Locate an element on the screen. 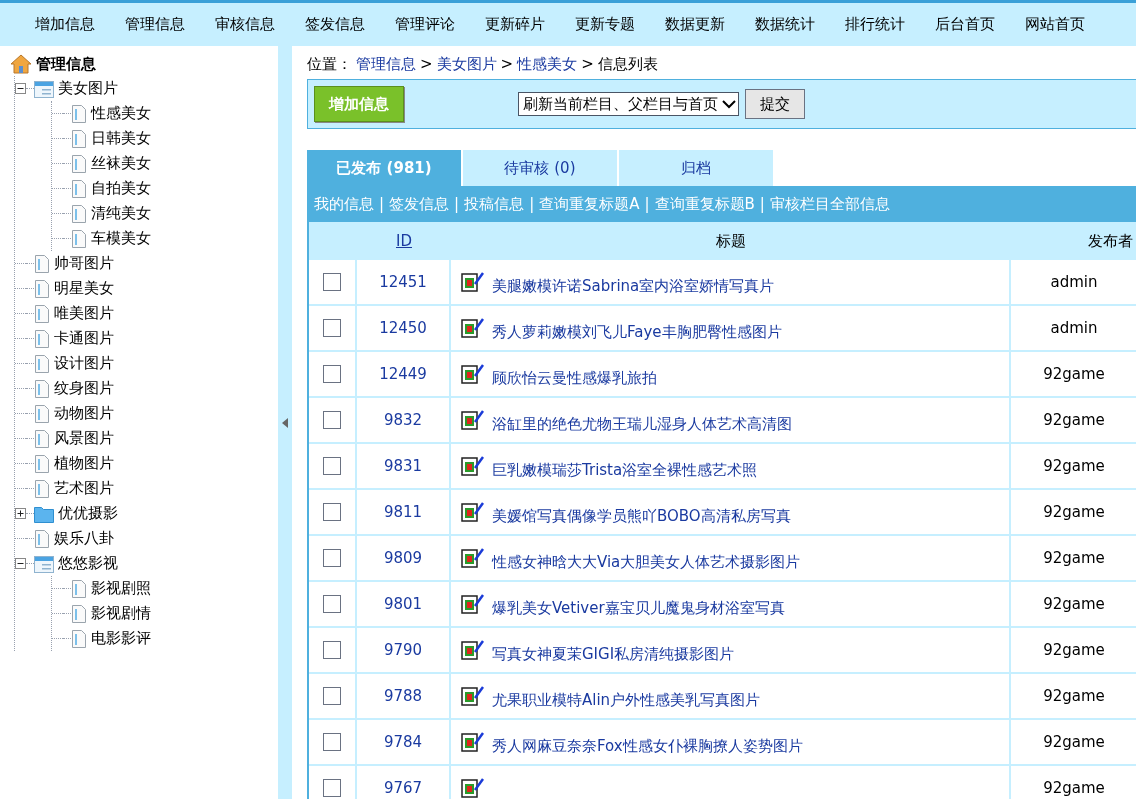  tree-item: 娱乐八卦 is located at coordinates (84, 538).